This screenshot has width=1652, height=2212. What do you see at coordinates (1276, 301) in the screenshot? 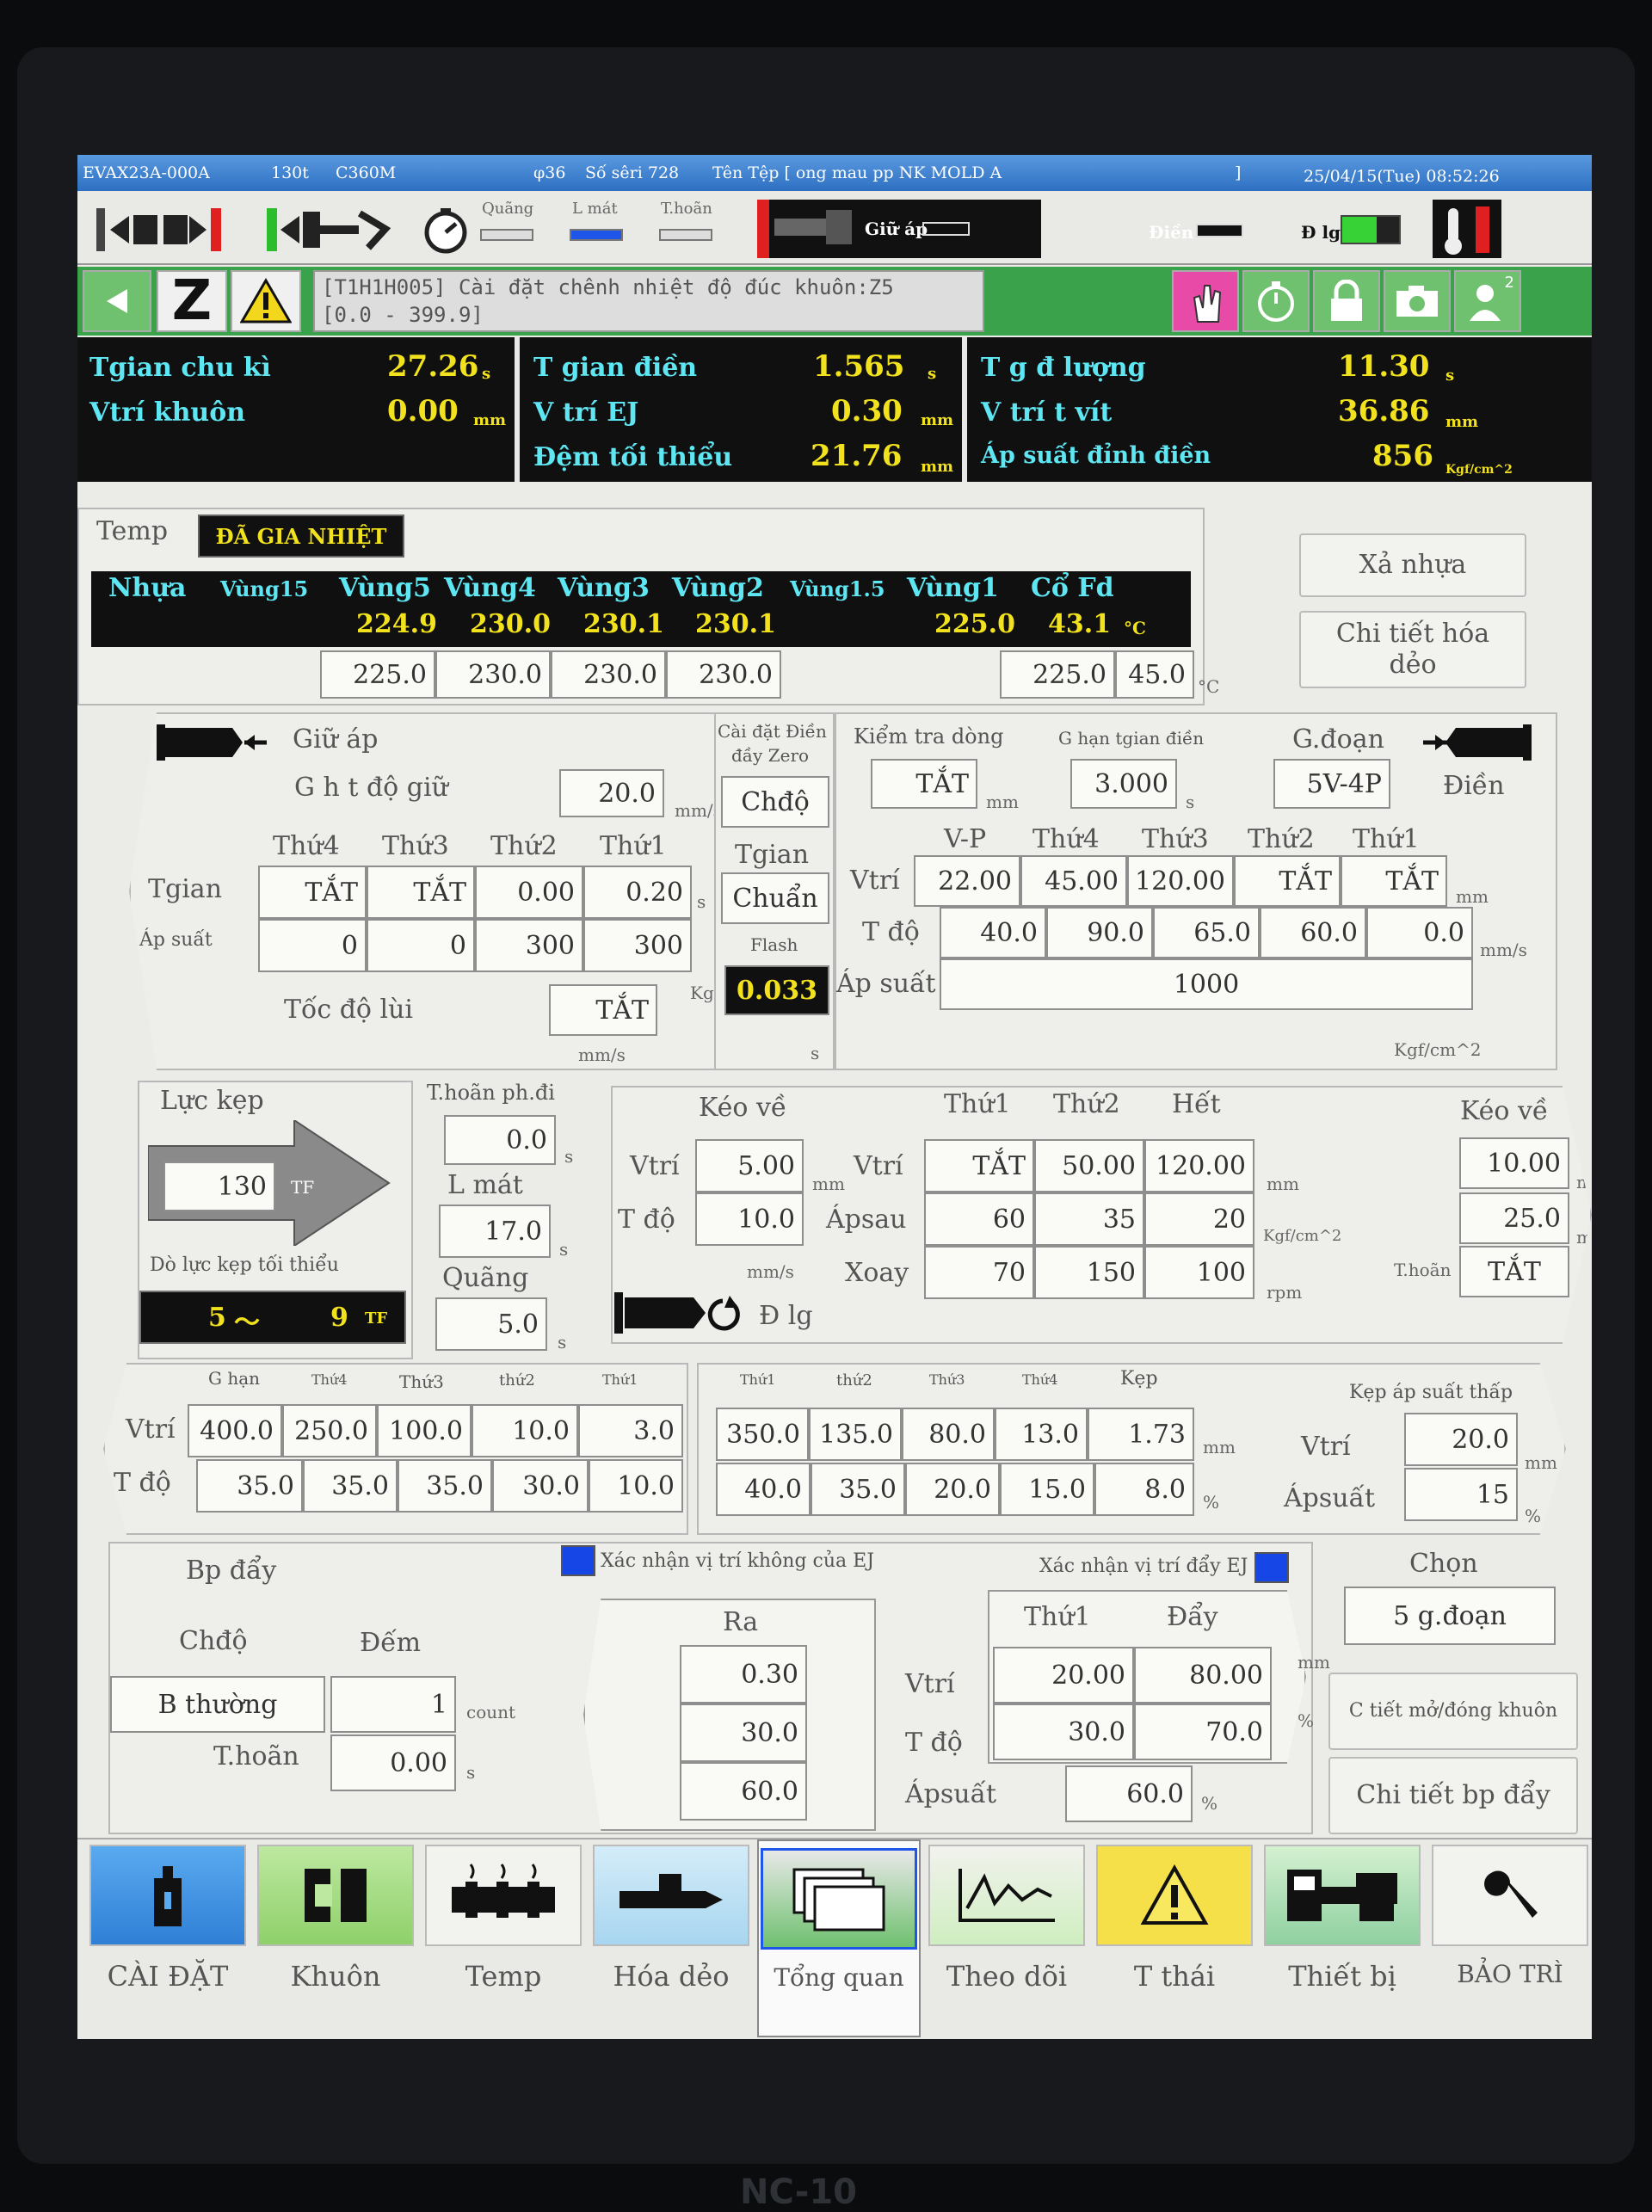
I see `stopwatch-icon` at bounding box center [1276, 301].